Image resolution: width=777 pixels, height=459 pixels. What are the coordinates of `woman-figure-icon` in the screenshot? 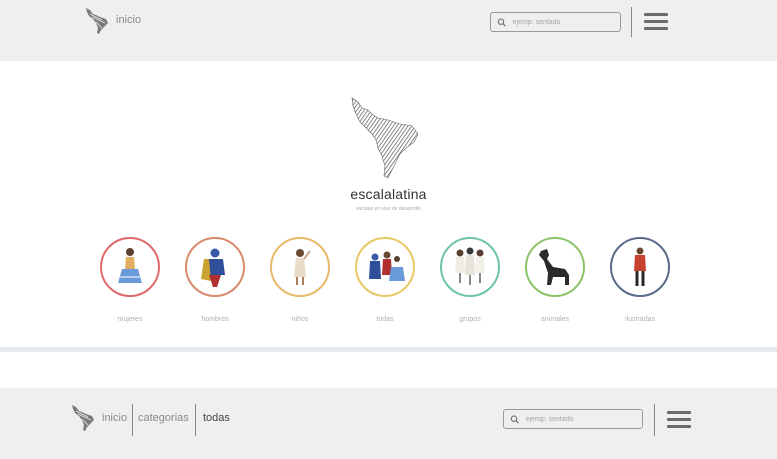 It's located at (130, 265).